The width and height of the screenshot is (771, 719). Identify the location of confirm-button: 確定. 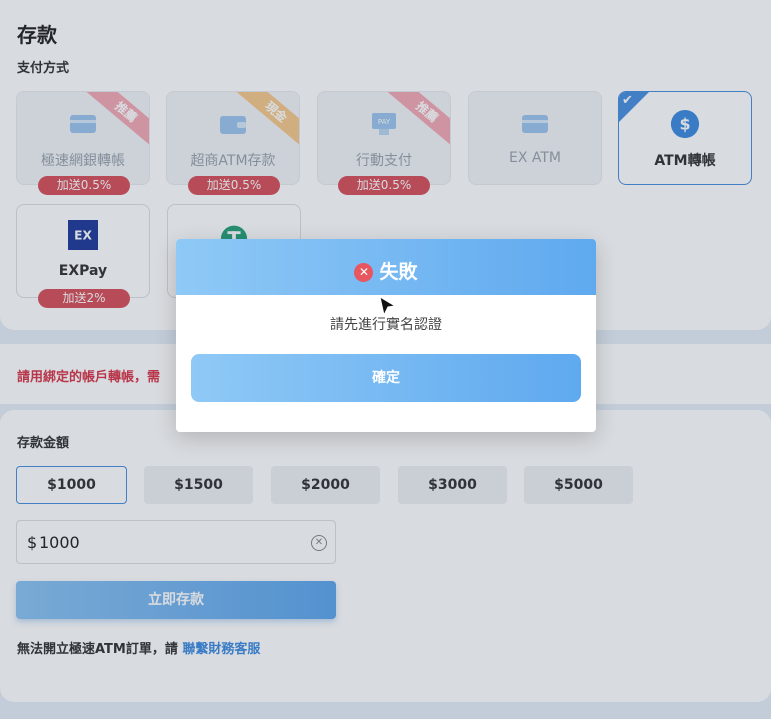
(386, 378).